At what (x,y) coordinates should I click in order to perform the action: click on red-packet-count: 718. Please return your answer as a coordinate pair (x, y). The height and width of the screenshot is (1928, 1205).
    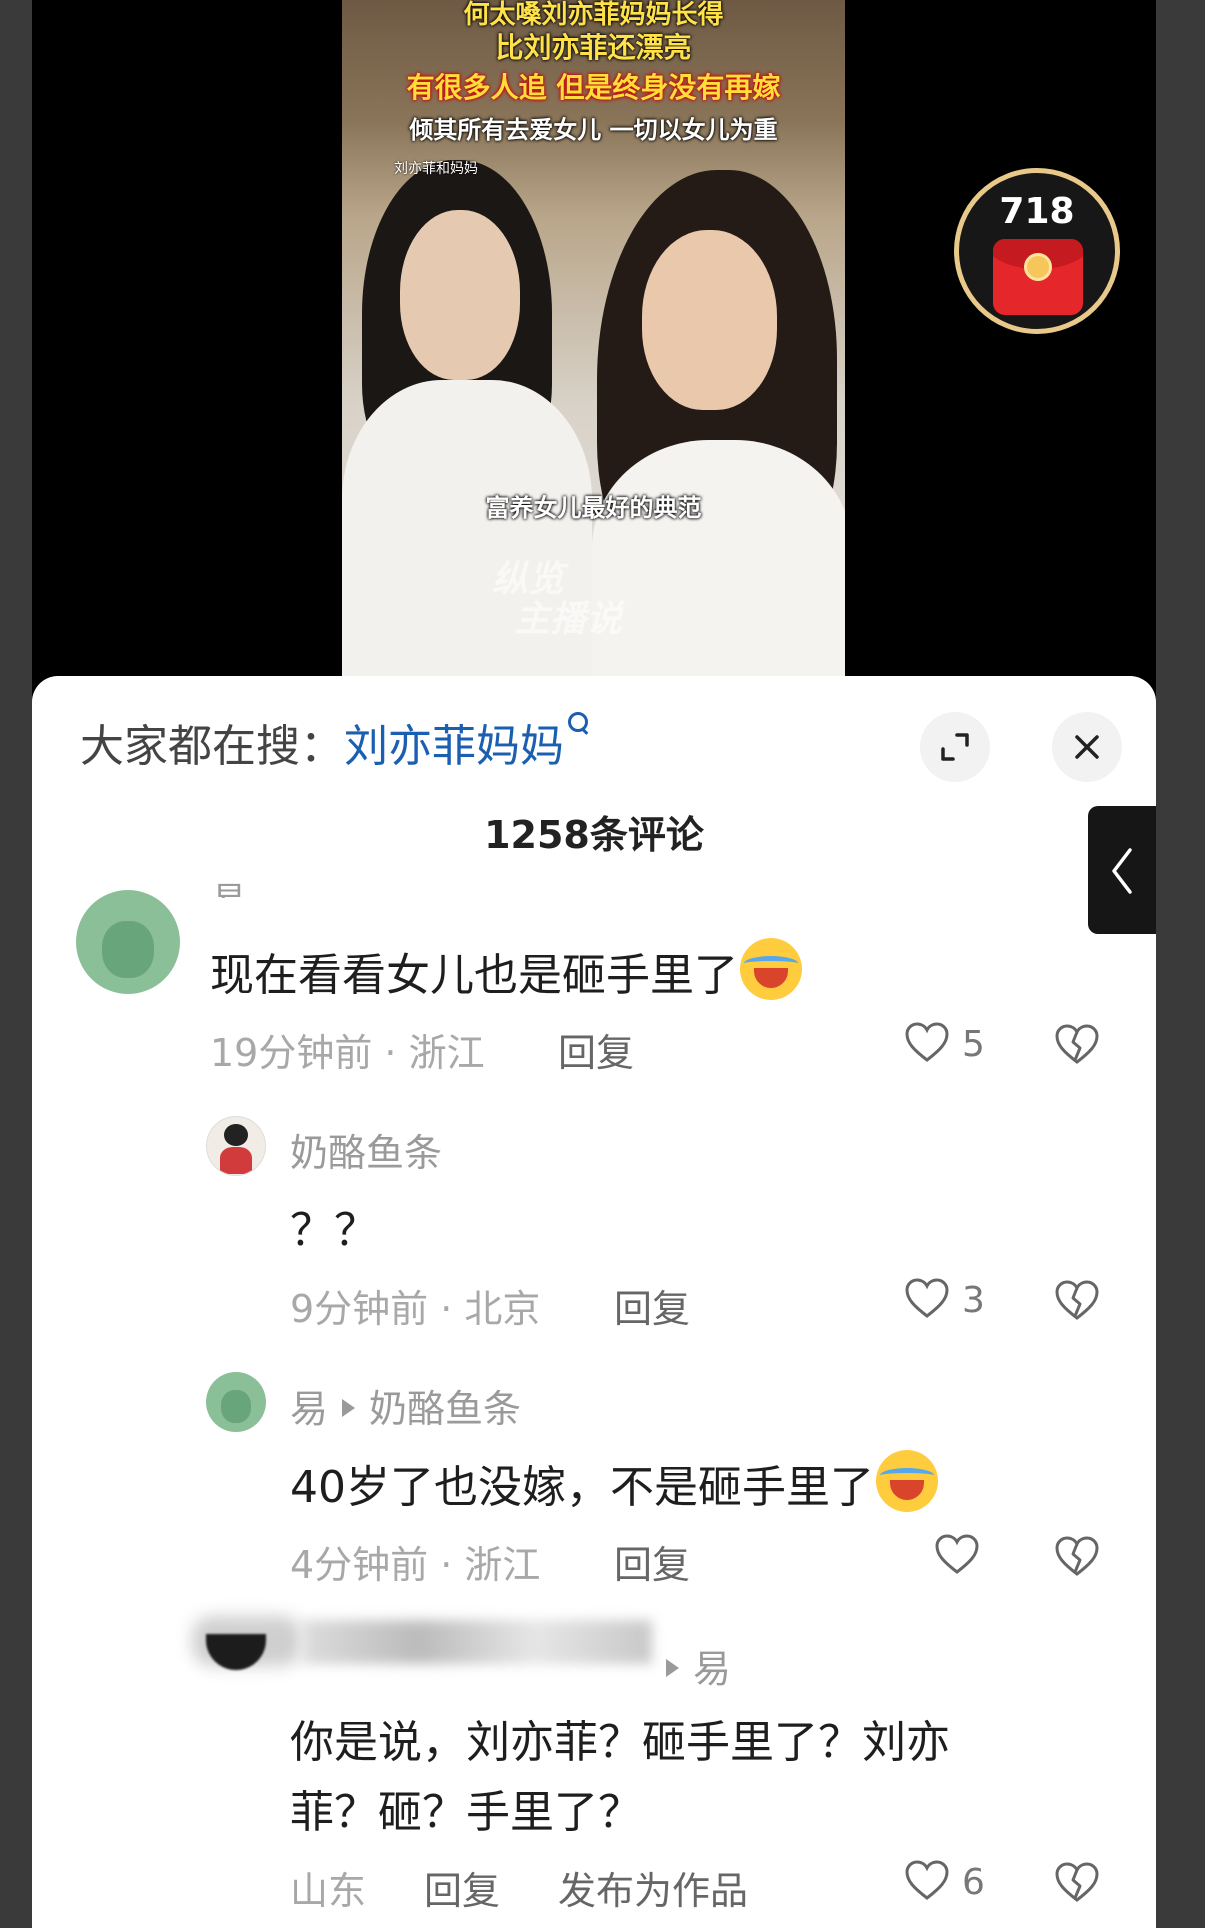
    Looking at the image, I should click on (1037, 211).